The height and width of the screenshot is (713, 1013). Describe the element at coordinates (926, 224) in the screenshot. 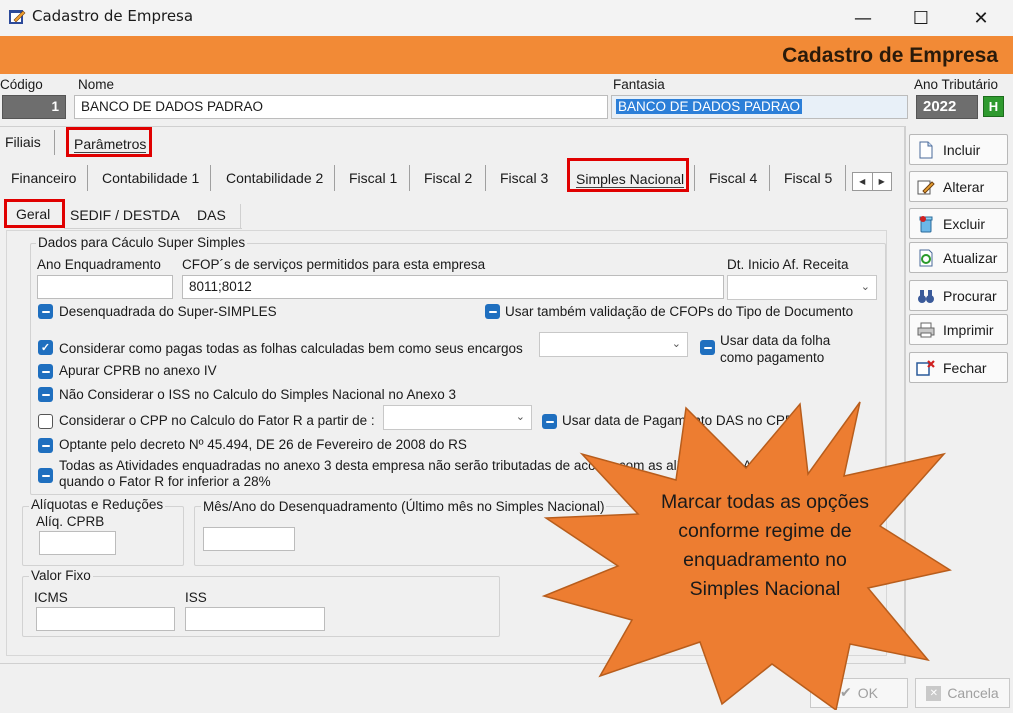

I see `trash-icon` at that location.